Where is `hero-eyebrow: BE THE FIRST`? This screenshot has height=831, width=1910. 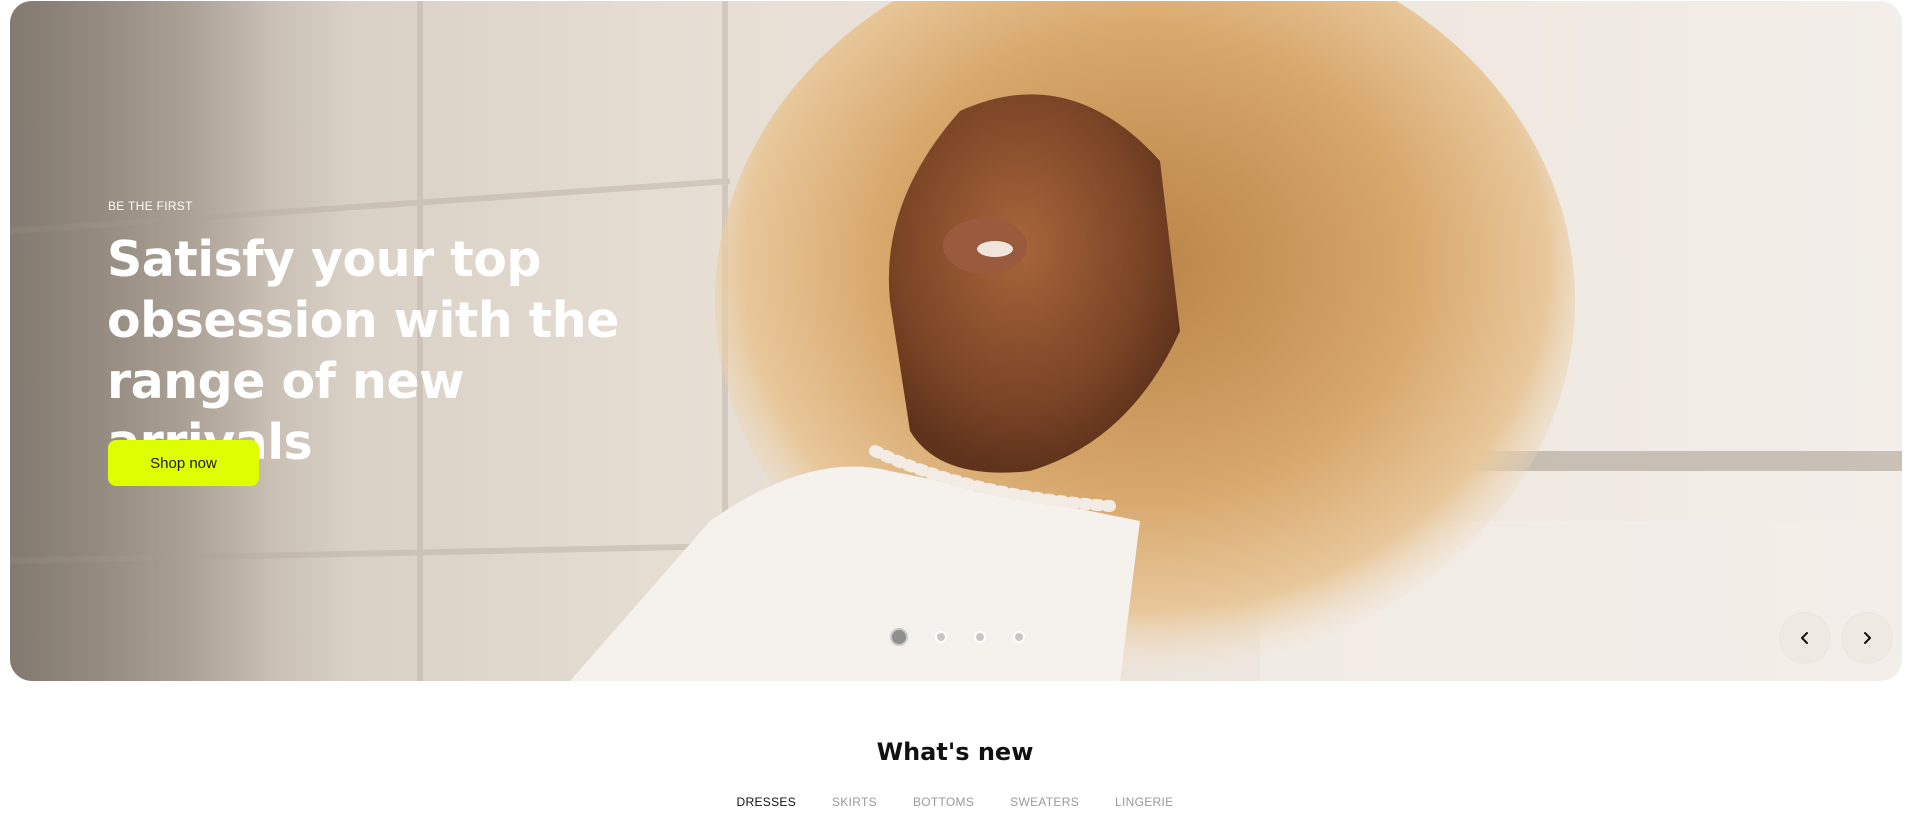
hero-eyebrow: BE THE FIRST is located at coordinates (150, 206).